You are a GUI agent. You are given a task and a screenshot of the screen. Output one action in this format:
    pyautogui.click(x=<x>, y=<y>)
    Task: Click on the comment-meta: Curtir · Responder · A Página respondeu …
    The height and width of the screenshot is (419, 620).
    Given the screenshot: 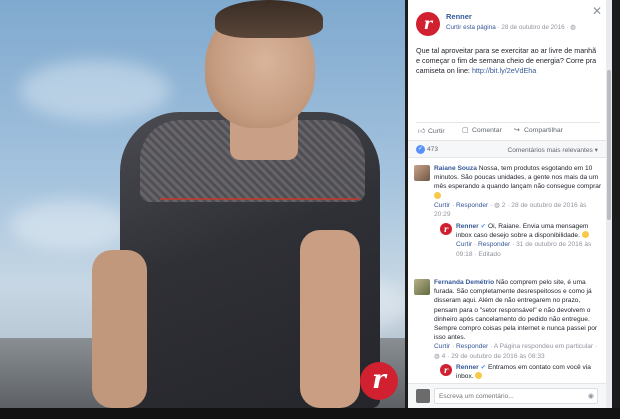 What is the action you would take?
    pyautogui.click(x=516, y=351)
    